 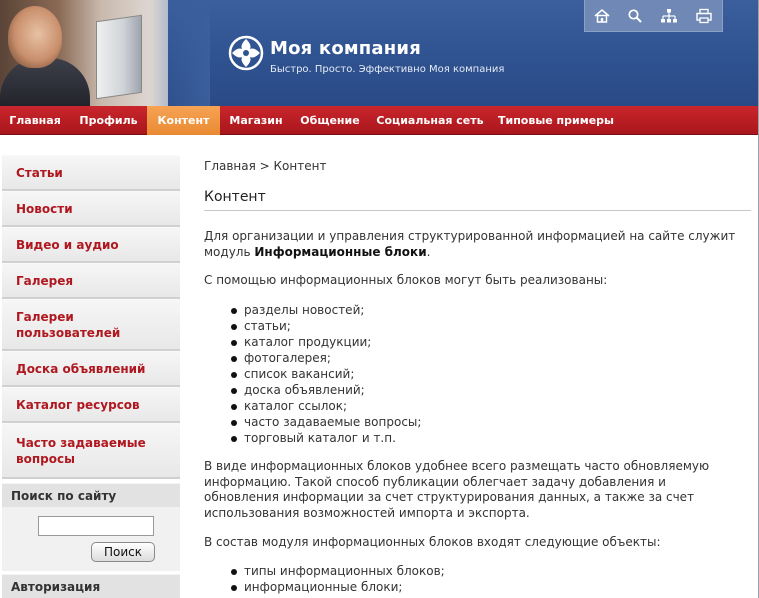 I want to click on sidebar-item-news: Новости, so click(x=91, y=209).